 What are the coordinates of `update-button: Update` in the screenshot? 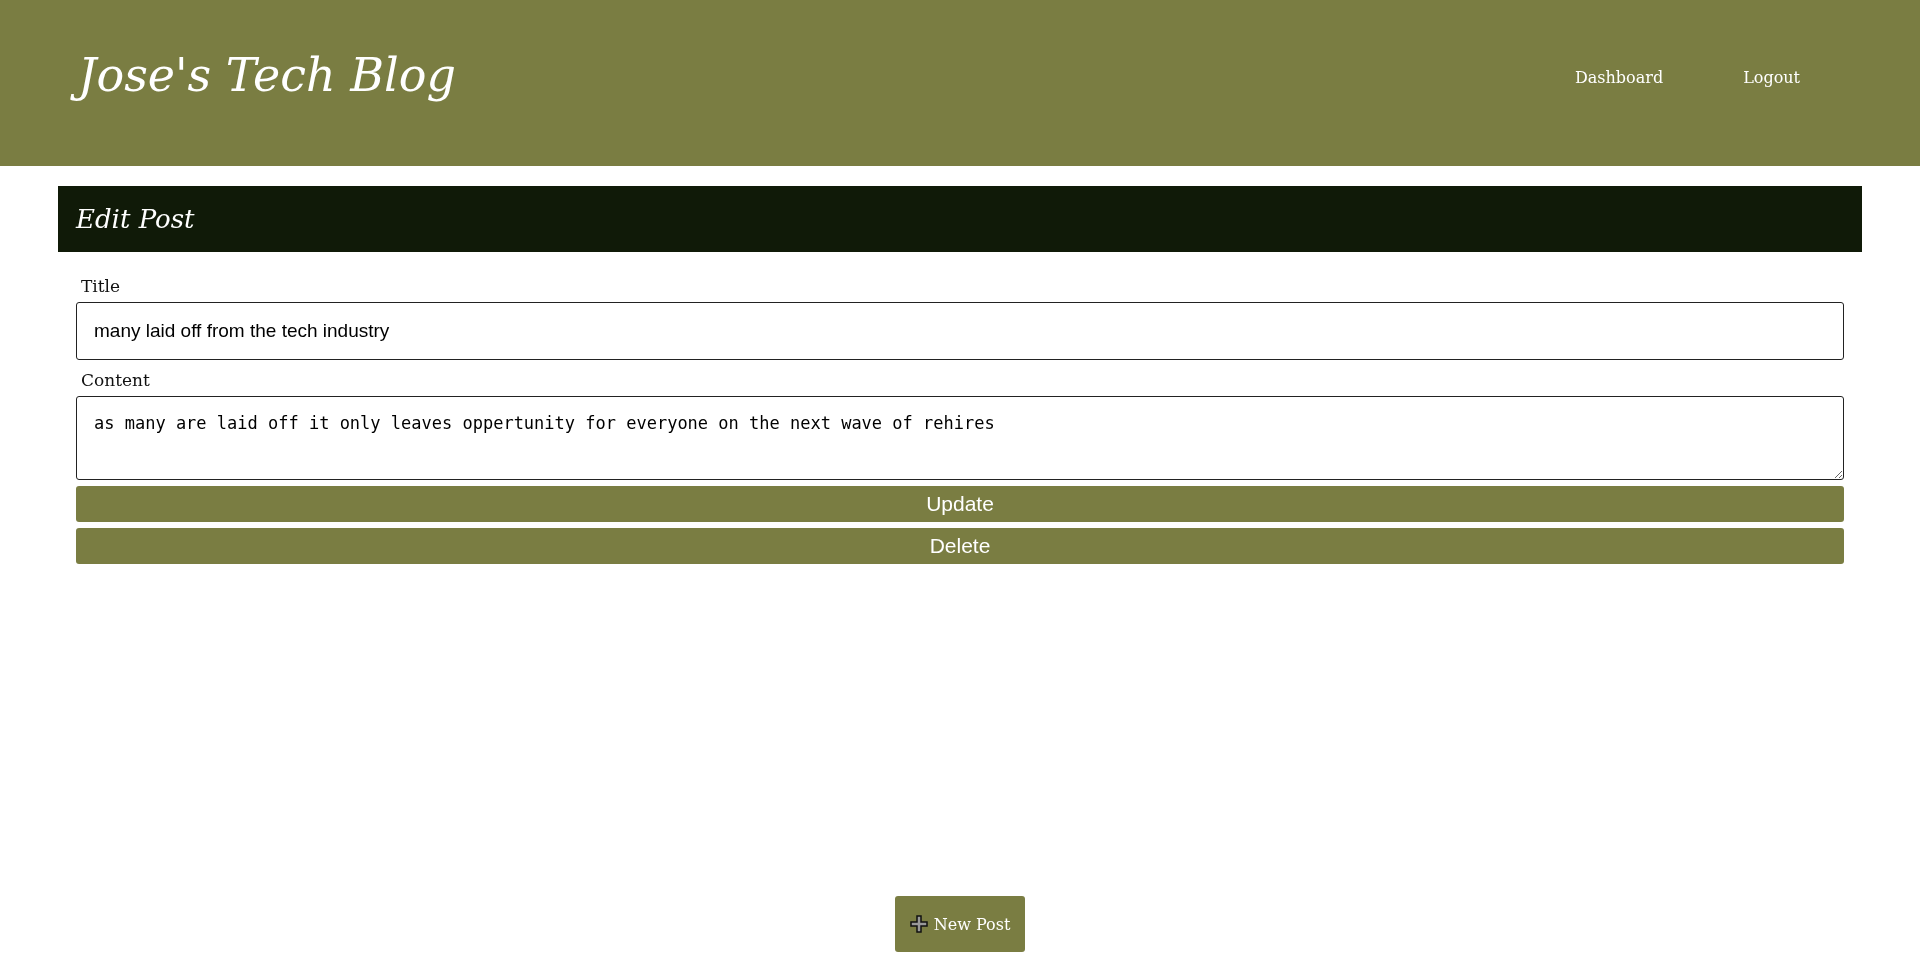 It's located at (960, 504).